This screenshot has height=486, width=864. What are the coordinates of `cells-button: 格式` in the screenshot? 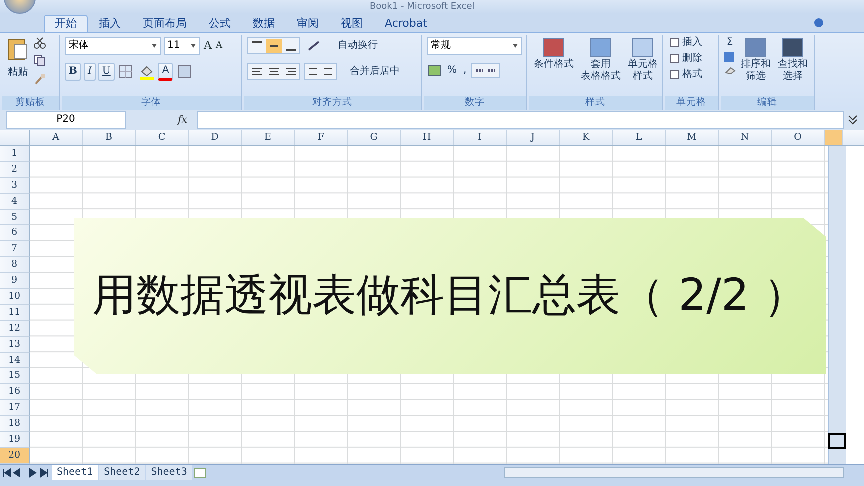 It's located at (686, 75).